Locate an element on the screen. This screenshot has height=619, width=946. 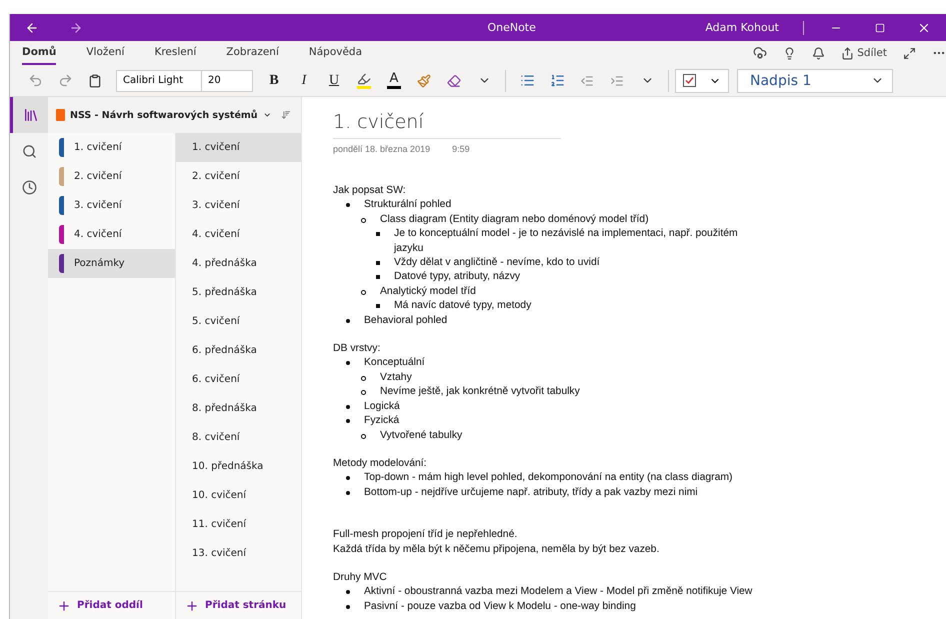
page-item: 4. přednáška is located at coordinates (238, 263).